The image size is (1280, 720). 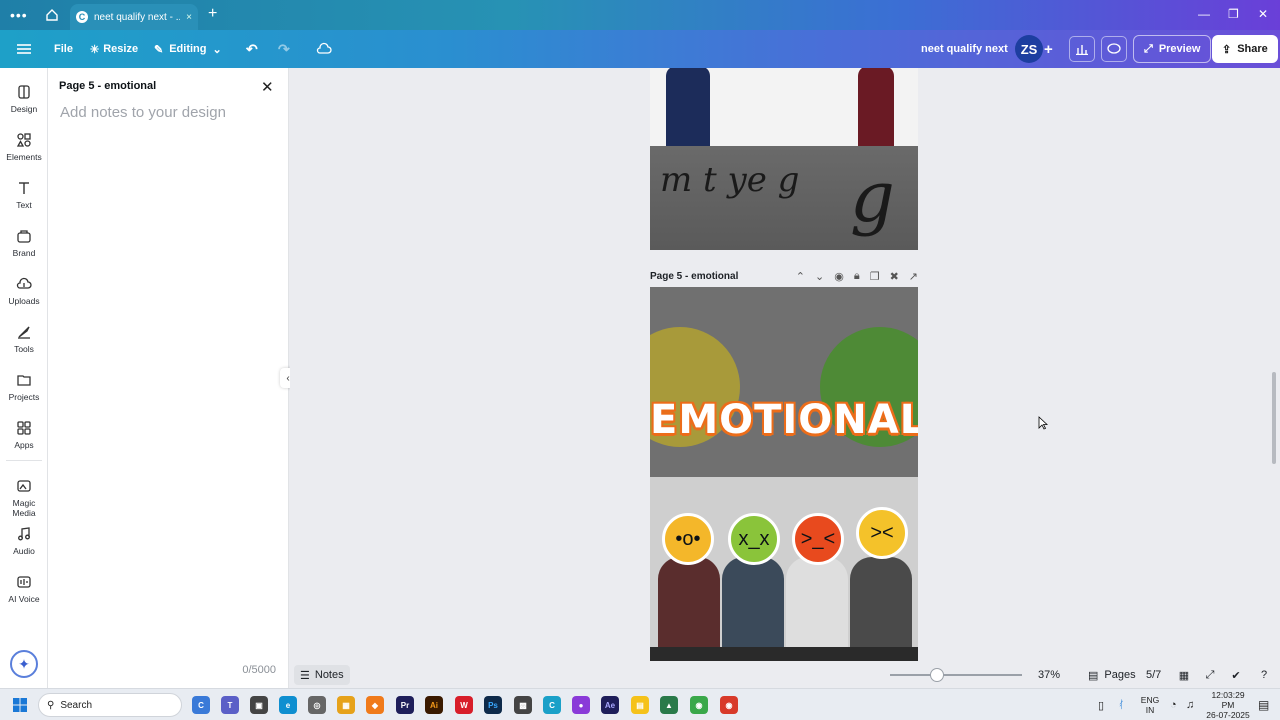 I want to click on pages-button: ▤ Pages, so click(x=1112, y=675).